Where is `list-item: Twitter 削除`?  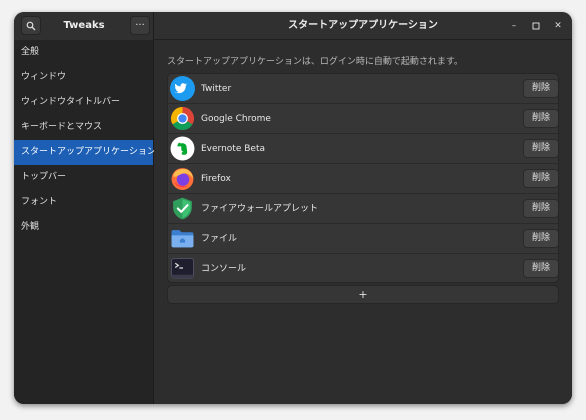
list-item: Twitter 削除 is located at coordinates (363, 89).